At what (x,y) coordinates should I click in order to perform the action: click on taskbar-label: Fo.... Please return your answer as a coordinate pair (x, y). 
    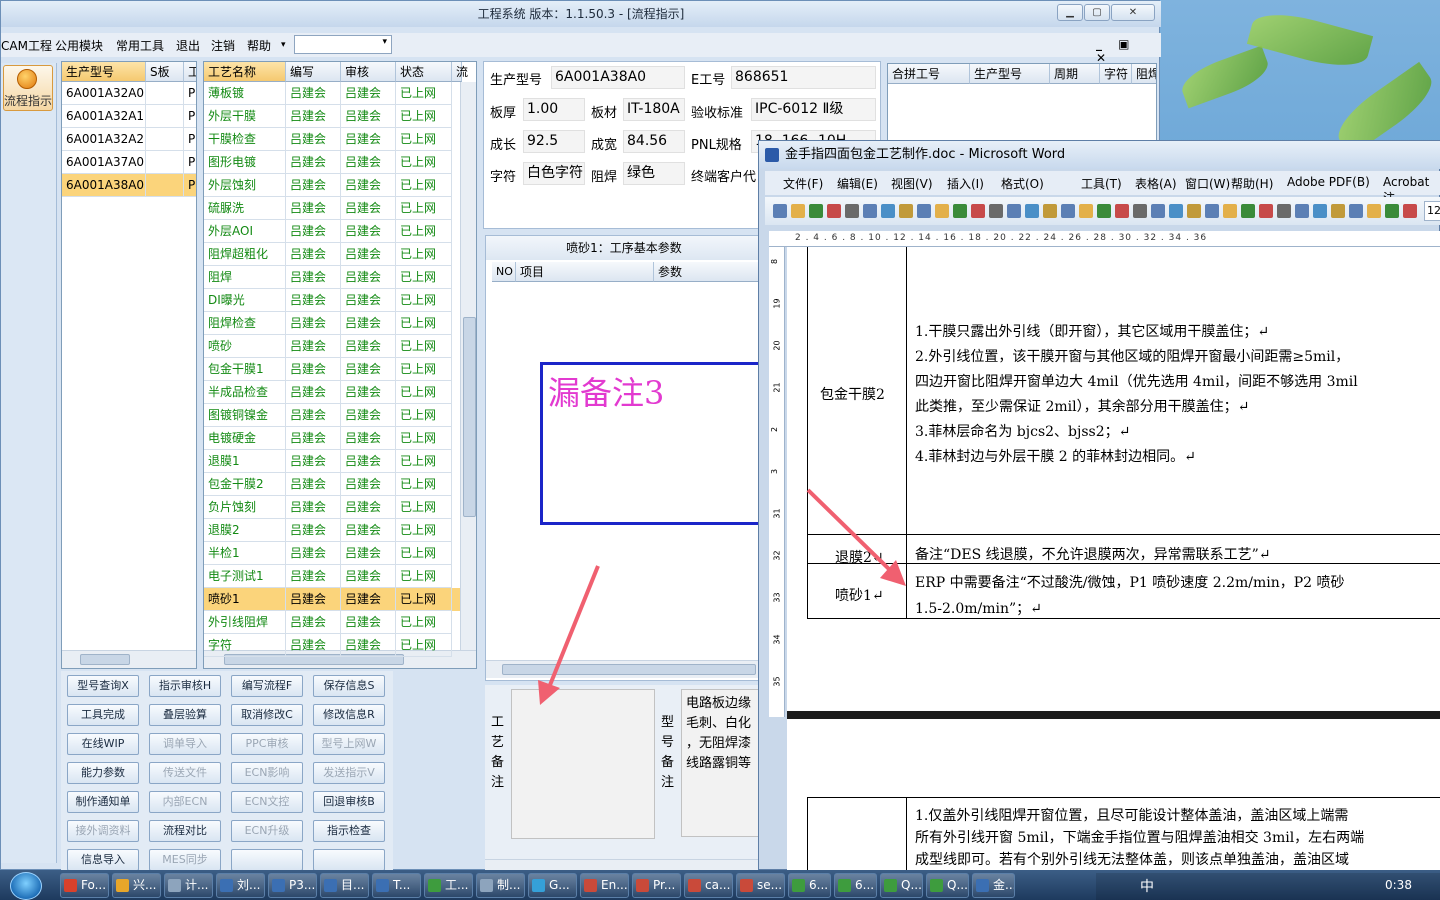
    Looking at the image, I should click on (94, 885).